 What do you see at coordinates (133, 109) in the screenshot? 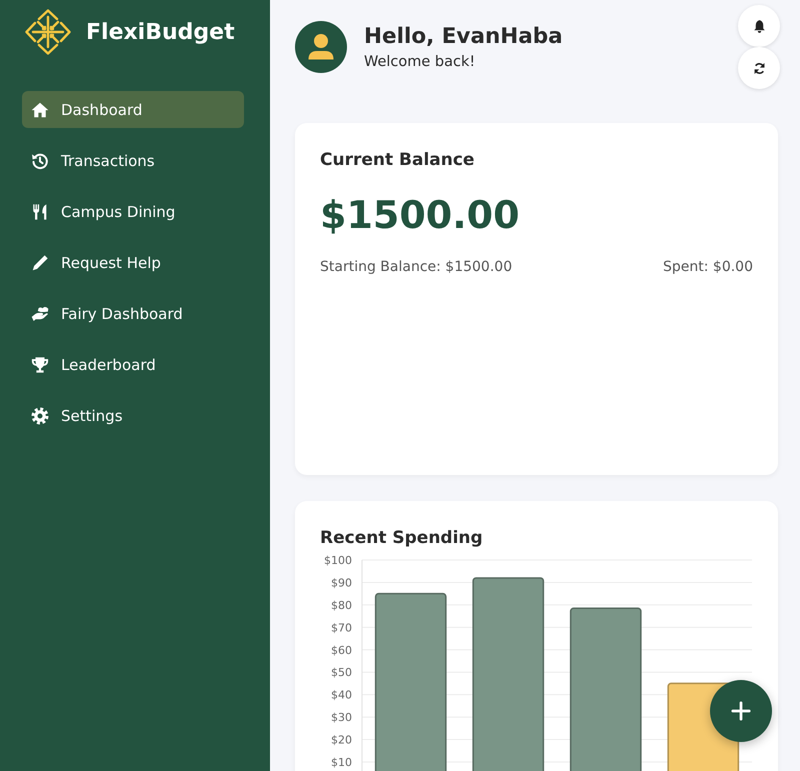
I see `nav-item: Dashboard` at bounding box center [133, 109].